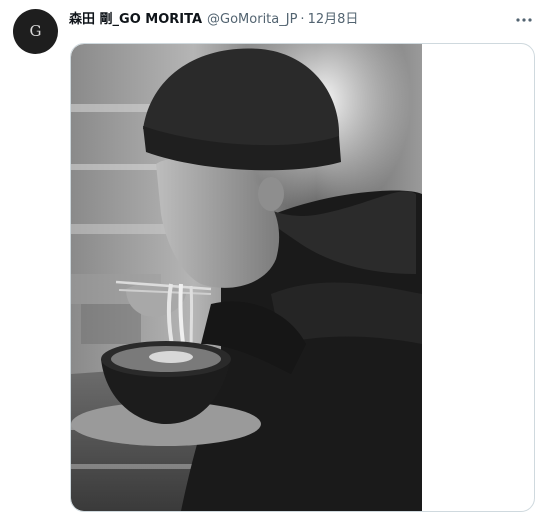 The image size is (550, 521). What do you see at coordinates (333, 20) in the screenshot?
I see `tweet-date: 12月8日` at bounding box center [333, 20].